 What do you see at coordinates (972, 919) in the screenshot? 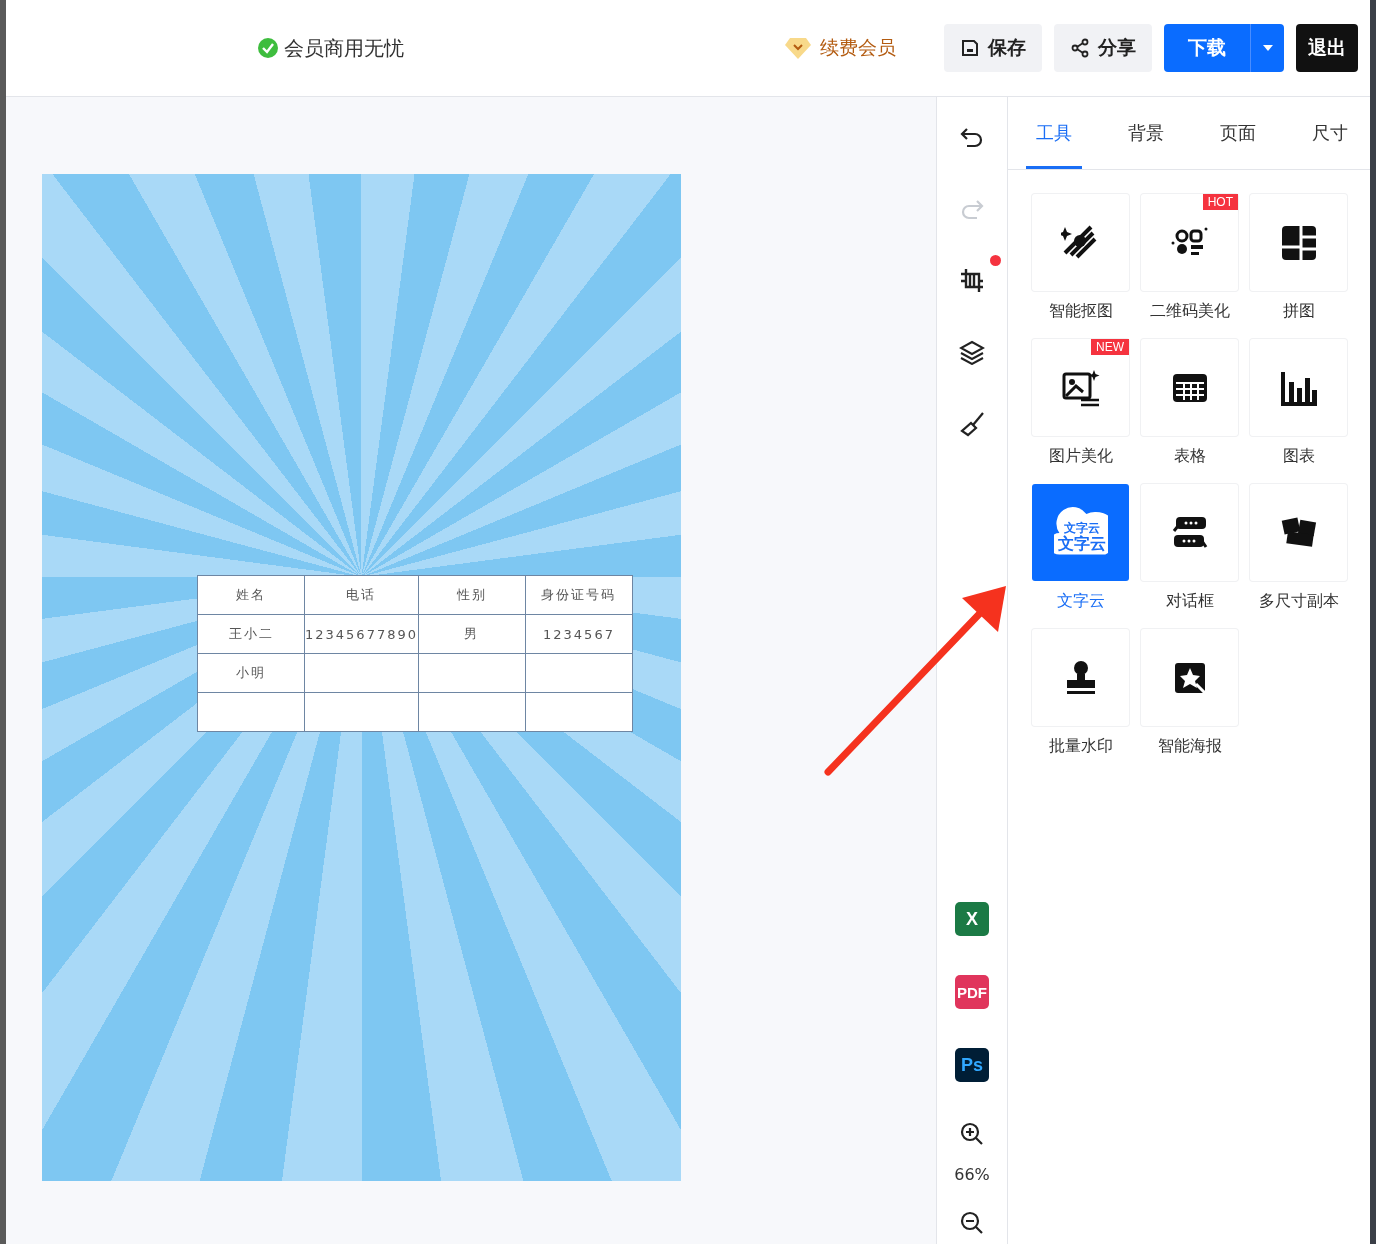
I see `excel-export-icon: X` at bounding box center [972, 919].